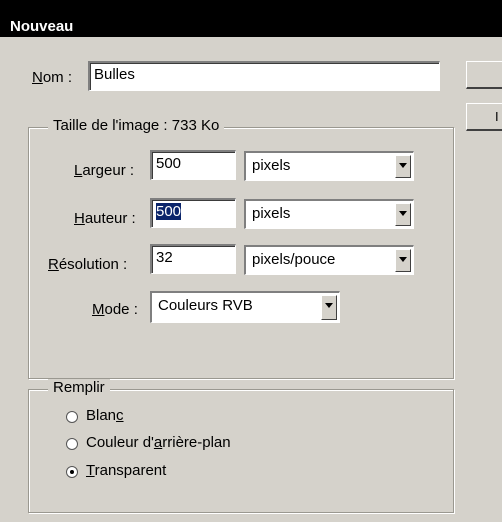 This screenshot has height=522, width=502. Describe the element at coordinates (105, 415) in the screenshot. I see `fill-option-label: Blanc` at that location.